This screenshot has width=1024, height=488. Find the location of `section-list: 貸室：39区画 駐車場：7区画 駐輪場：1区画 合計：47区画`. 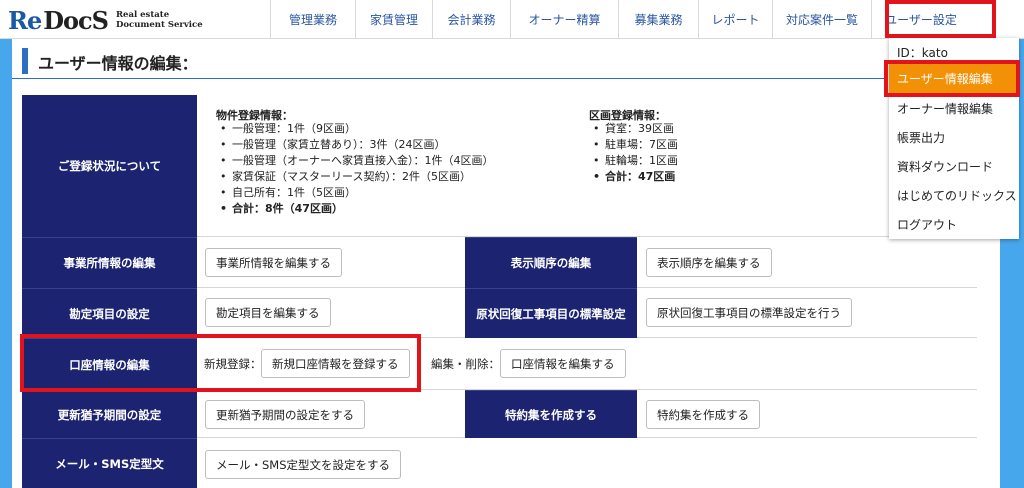

section-list: 貸室：39区画 駐車場：7区画 駐輪場：1区画 合計：47区画 is located at coordinates (633, 153).